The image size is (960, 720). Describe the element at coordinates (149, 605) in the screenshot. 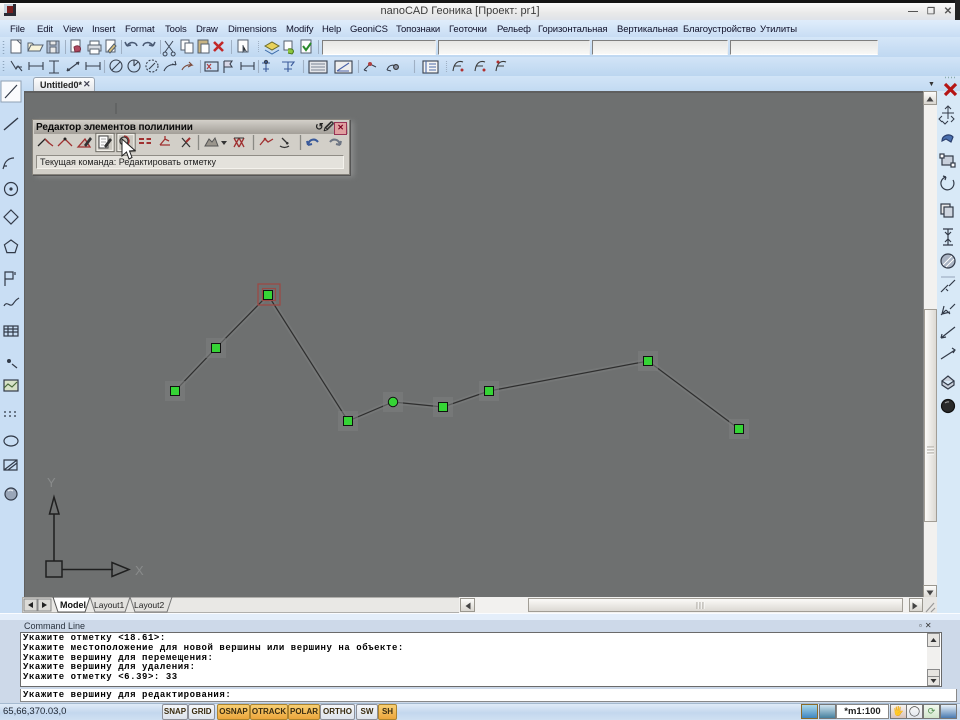

I see `svg-text: Layout2` at that location.